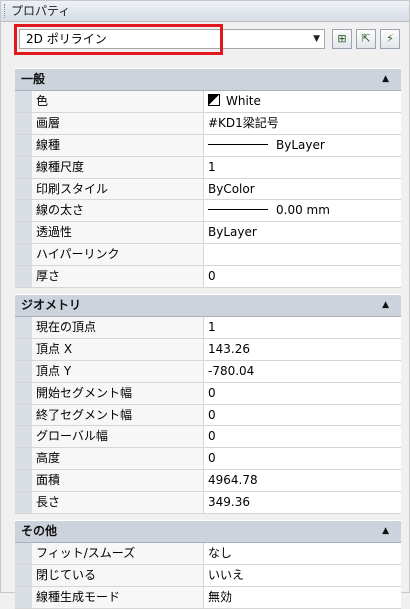 Image resolution: width=410 pixels, height=609 pixels. I want to click on property-row: 透過性 ByLayer, so click(208, 233).